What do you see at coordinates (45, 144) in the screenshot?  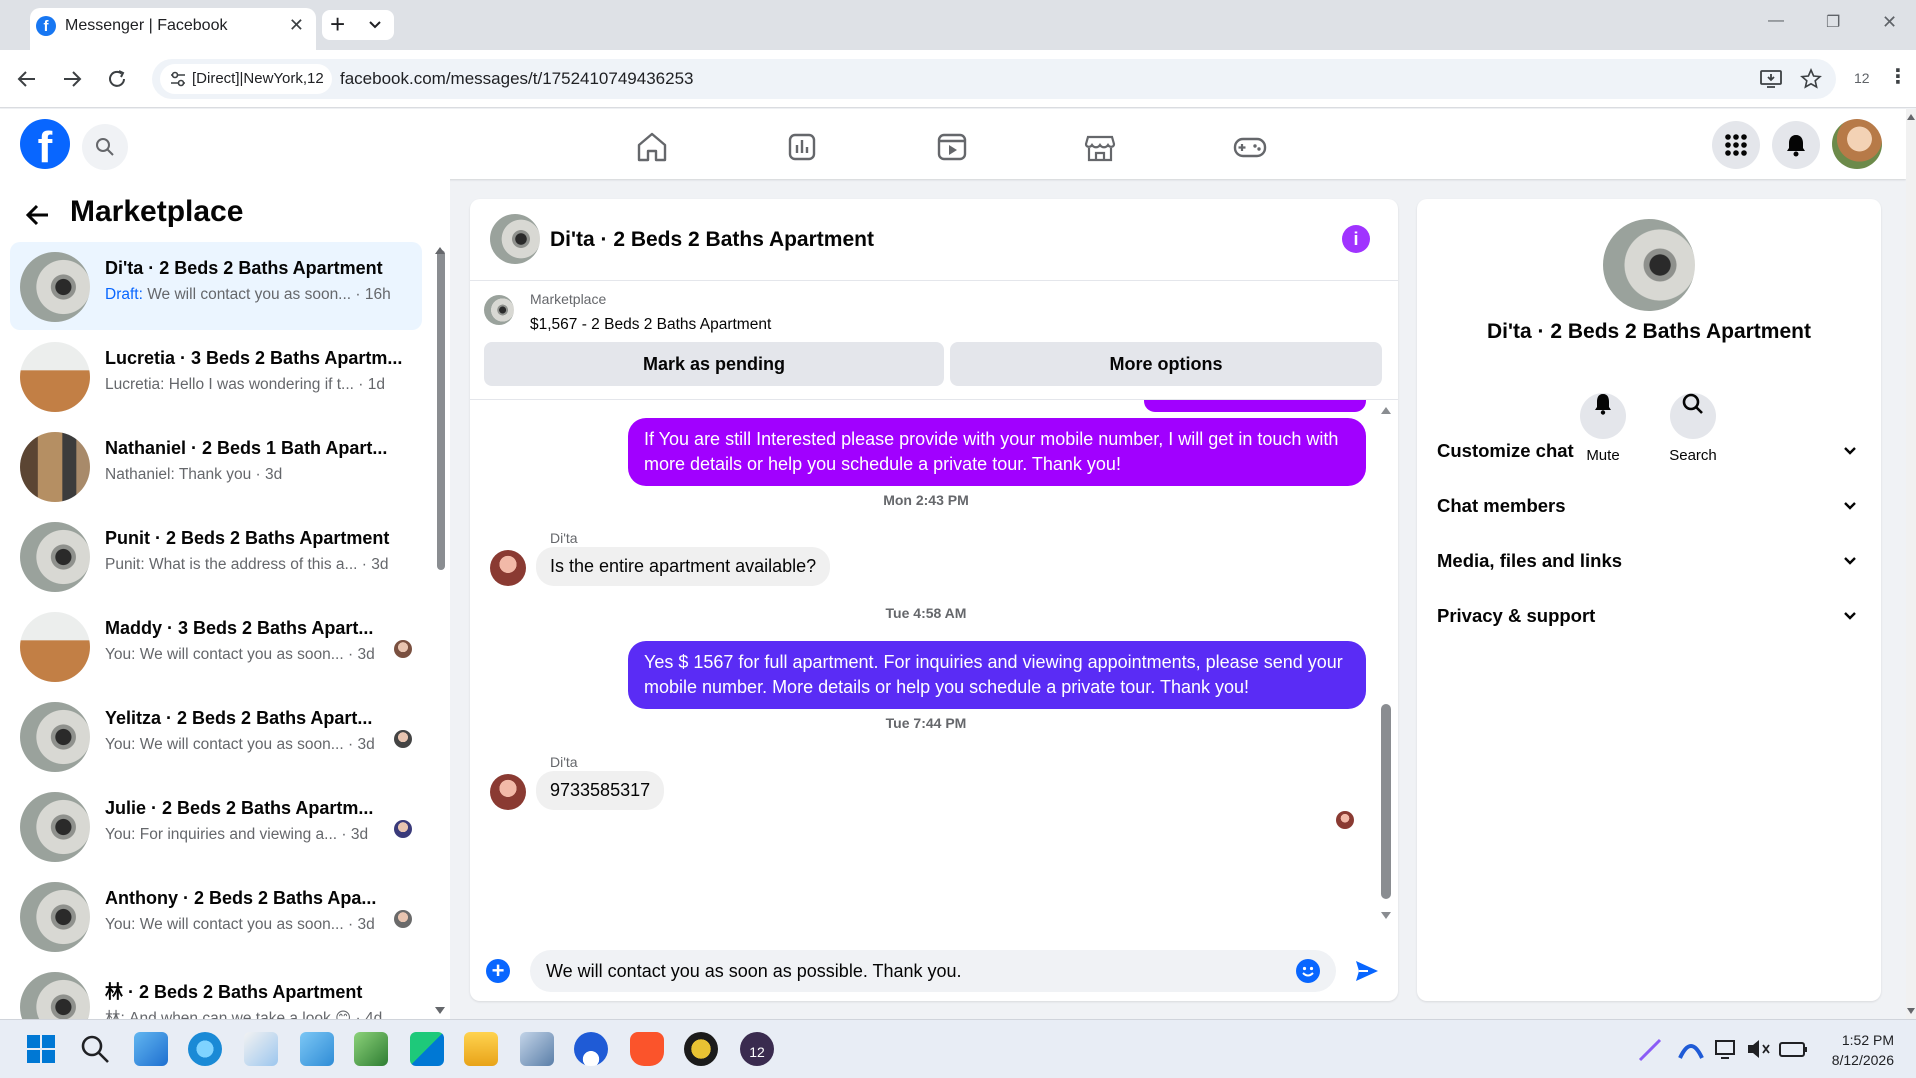 I see `facebook-logo-icon: f` at bounding box center [45, 144].